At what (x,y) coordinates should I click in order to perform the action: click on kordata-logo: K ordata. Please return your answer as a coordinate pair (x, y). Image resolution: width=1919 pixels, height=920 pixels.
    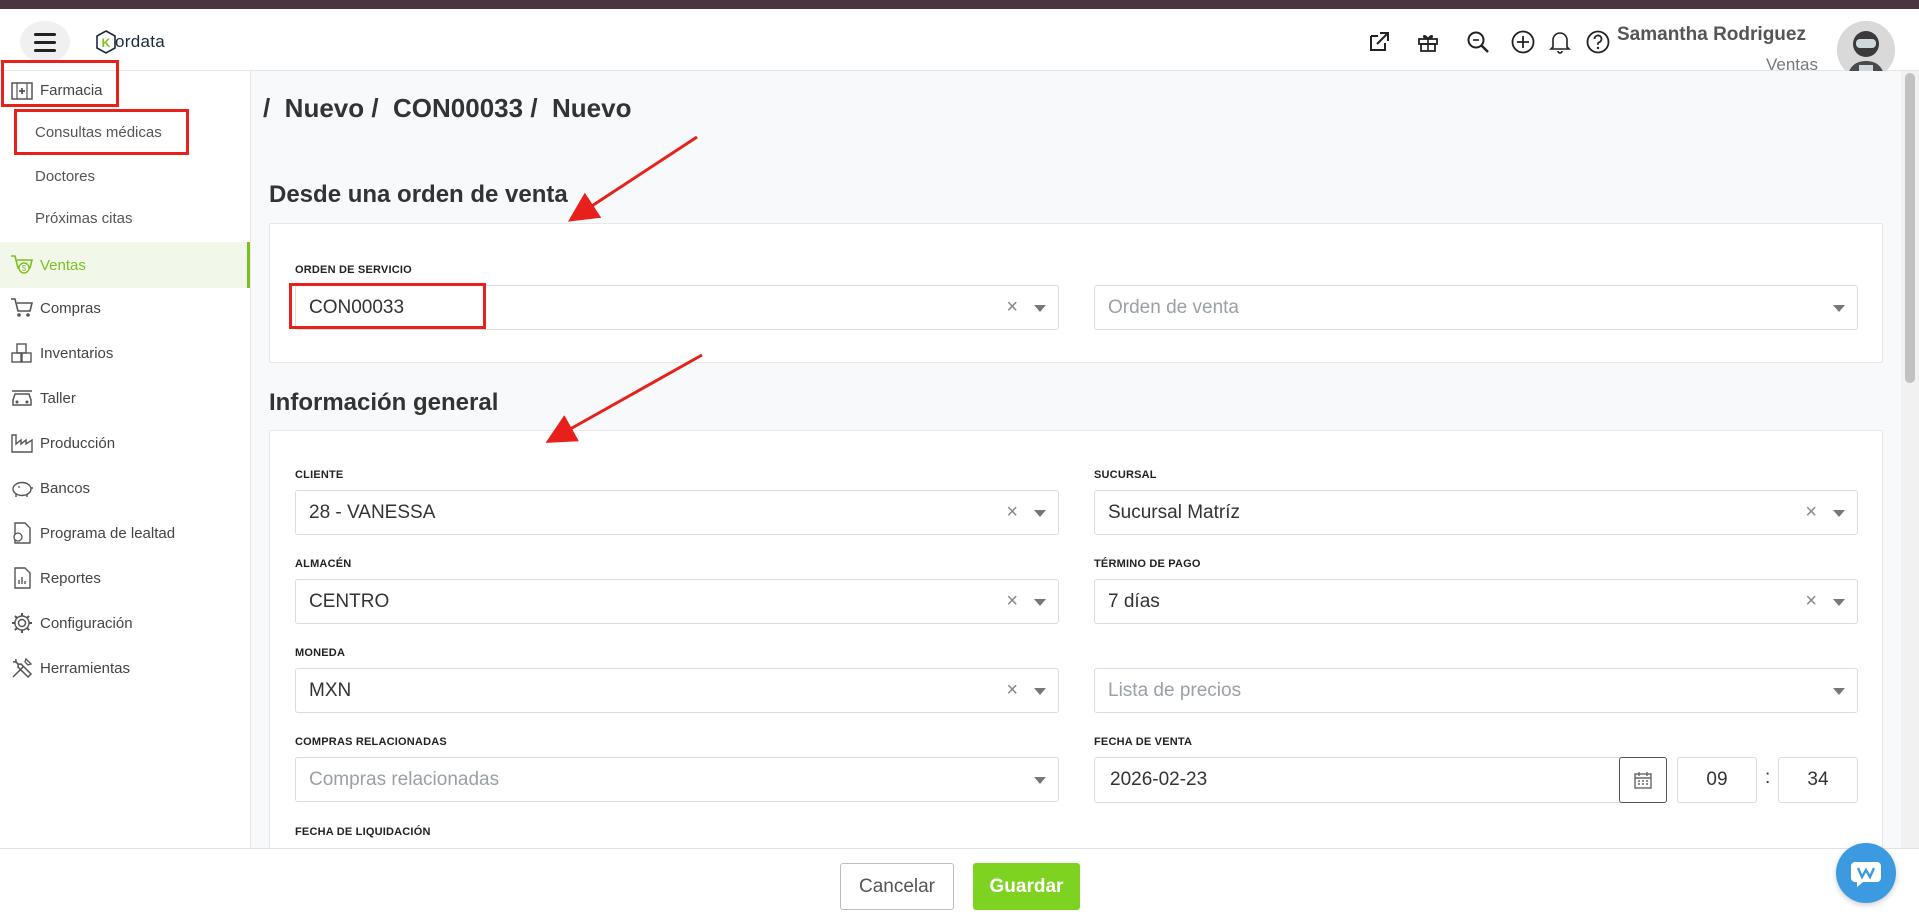
    Looking at the image, I should click on (130, 42).